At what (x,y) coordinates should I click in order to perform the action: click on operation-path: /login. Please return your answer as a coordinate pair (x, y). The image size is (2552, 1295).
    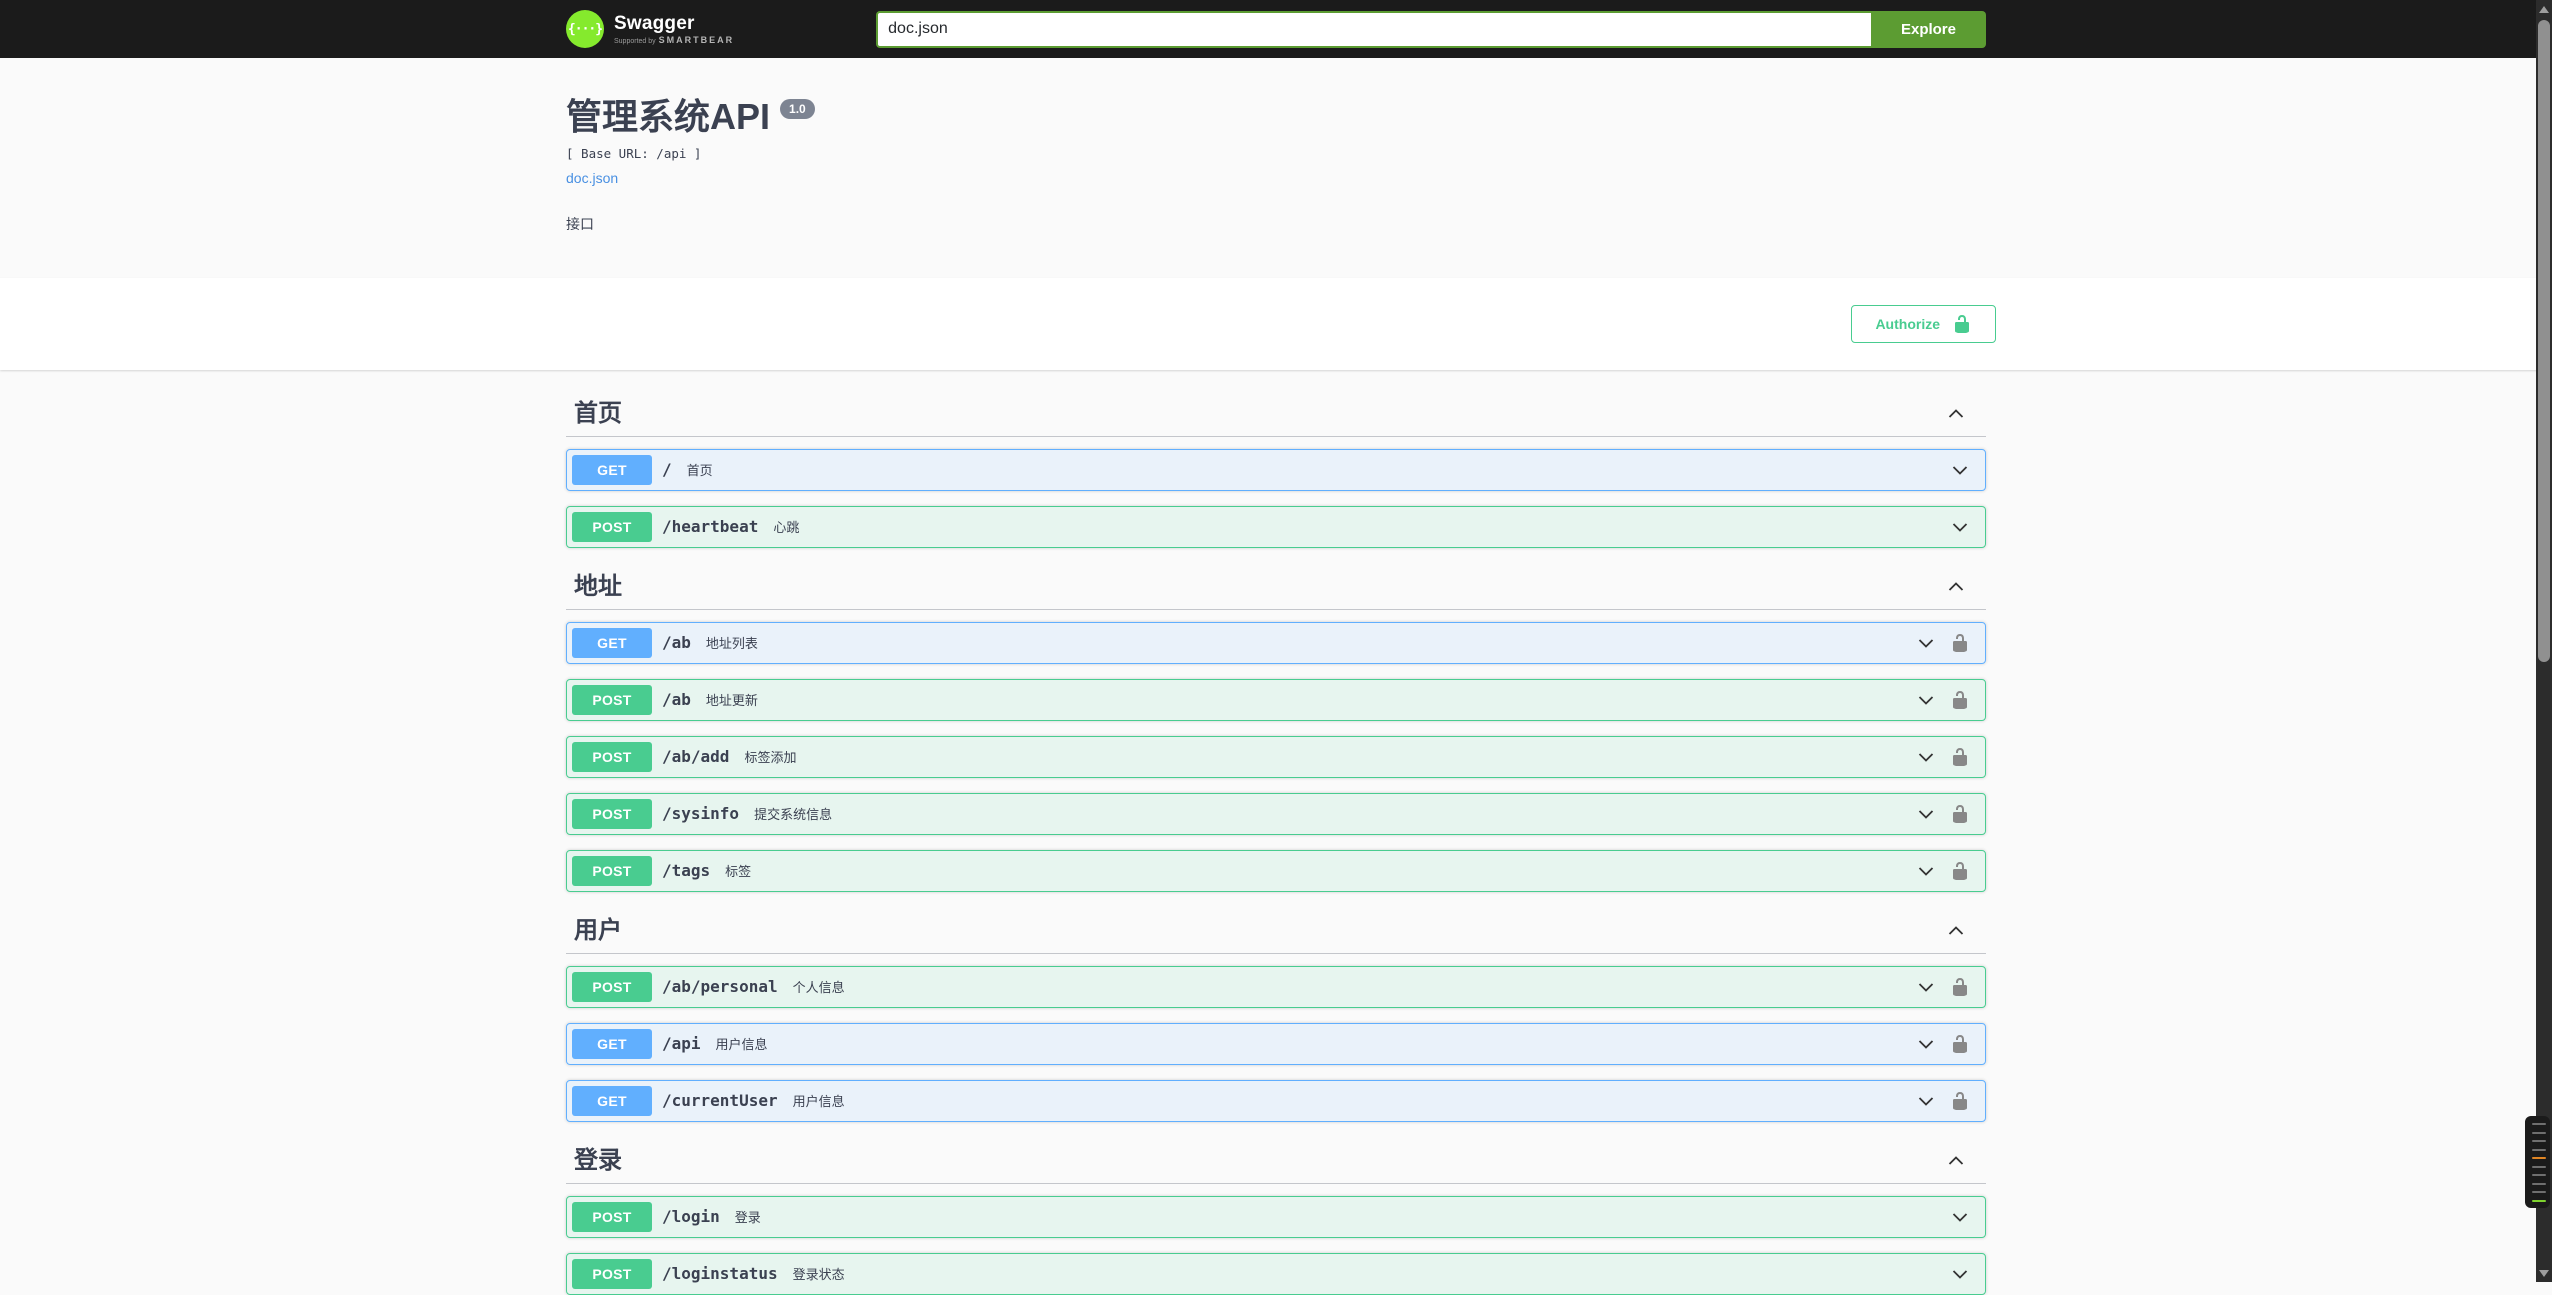
    Looking at the image, I should click on (691, 1216).